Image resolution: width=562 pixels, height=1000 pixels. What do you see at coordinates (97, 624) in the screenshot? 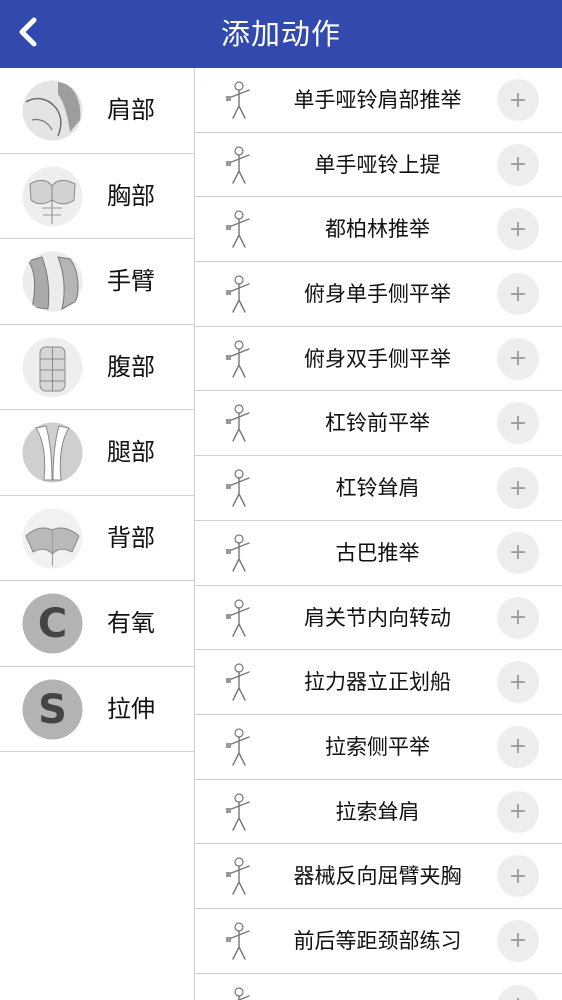
I see `category-cardio: C 有氧` at bounding box center [97, 624].